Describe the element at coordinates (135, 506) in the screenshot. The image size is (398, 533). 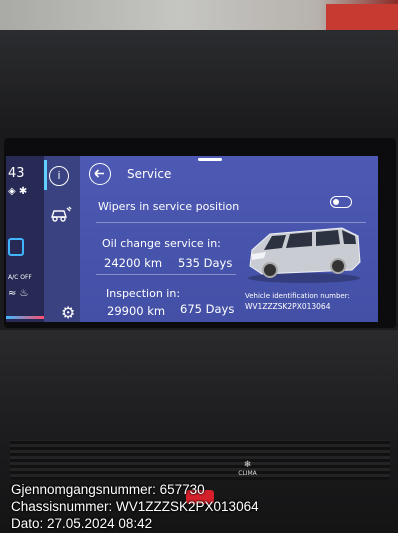
I see `overlay-line-2: Chassisnummer: WV1ZZZSK2PX013064` at that location.